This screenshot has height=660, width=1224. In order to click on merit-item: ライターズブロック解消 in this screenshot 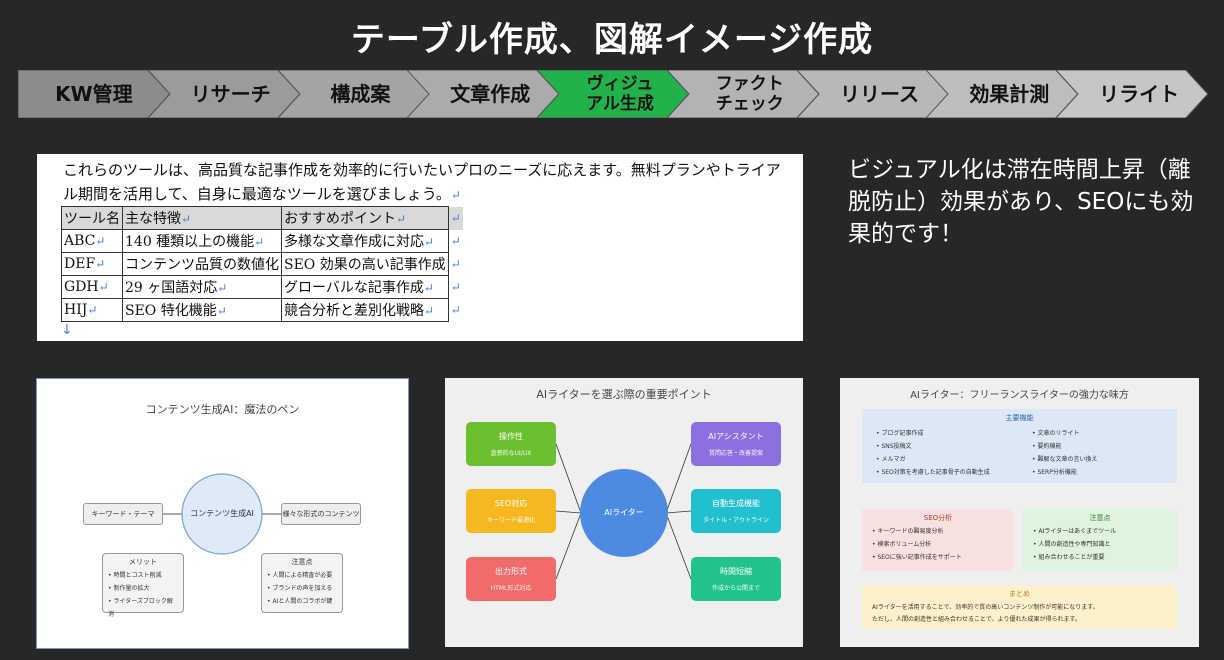, I will do `click(143, 608)`.